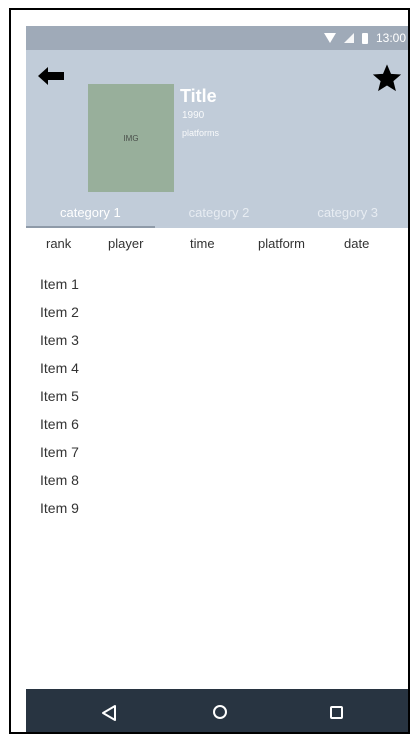 This screenshot has height=740, width=419. I want to click on back-arrow-icon, so click(51, 76).